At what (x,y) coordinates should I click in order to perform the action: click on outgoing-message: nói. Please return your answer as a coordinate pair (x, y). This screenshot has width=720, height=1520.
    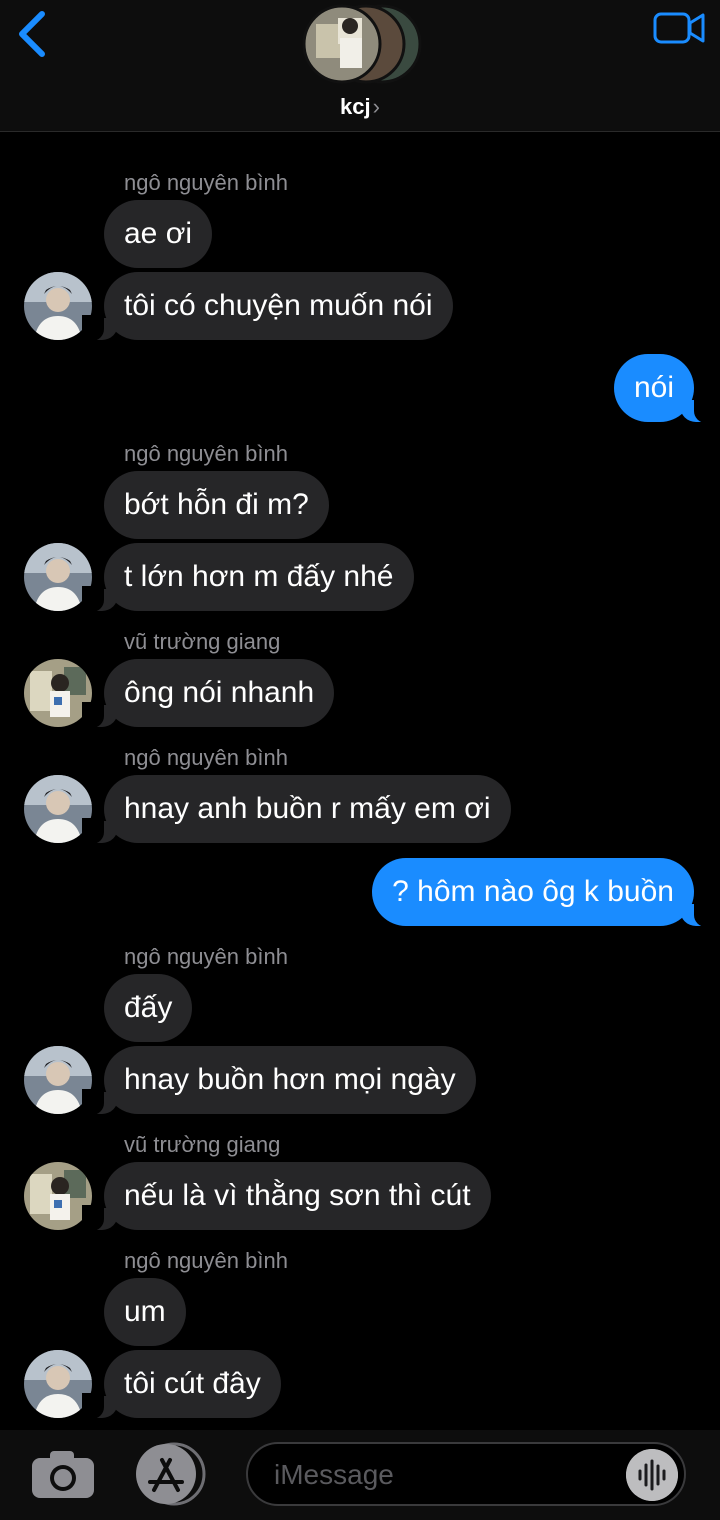
    Looking at the image, I should click on (665, 388).